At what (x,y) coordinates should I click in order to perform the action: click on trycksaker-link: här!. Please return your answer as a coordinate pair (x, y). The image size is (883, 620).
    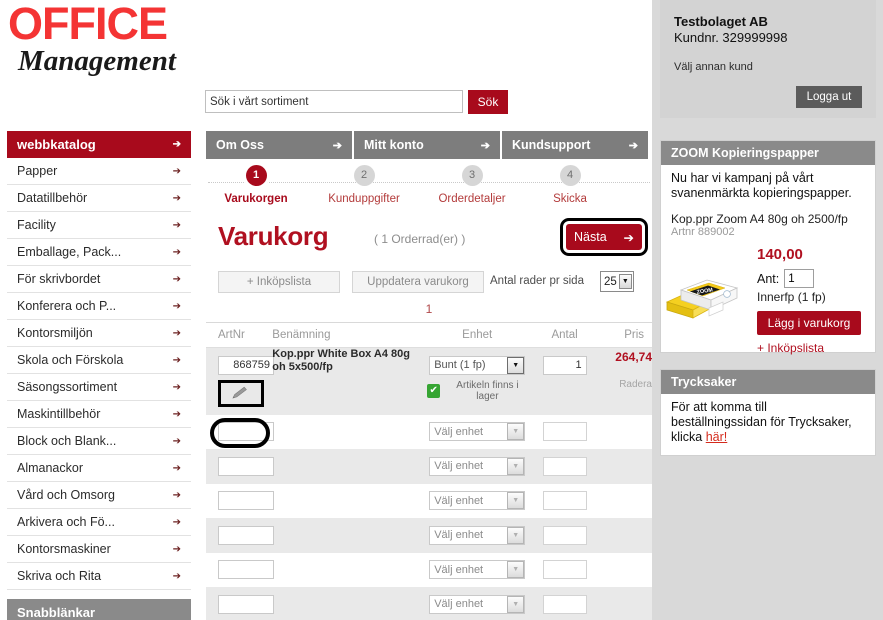
    Looking at the image, I should click on (717, 437).